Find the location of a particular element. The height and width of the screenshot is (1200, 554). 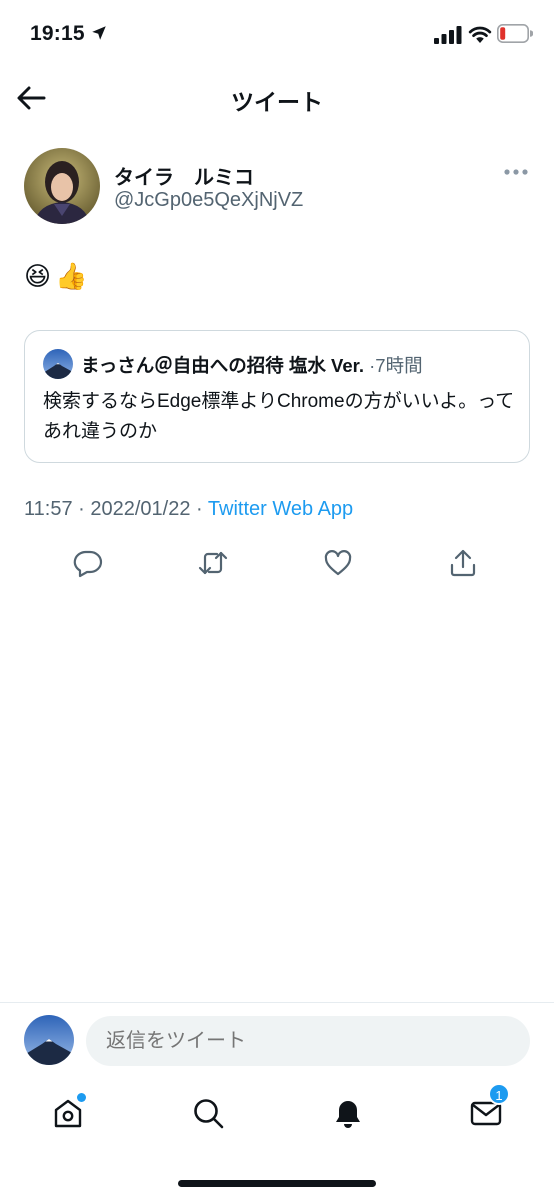

home-indicator is located at coordinates (277, 1183).